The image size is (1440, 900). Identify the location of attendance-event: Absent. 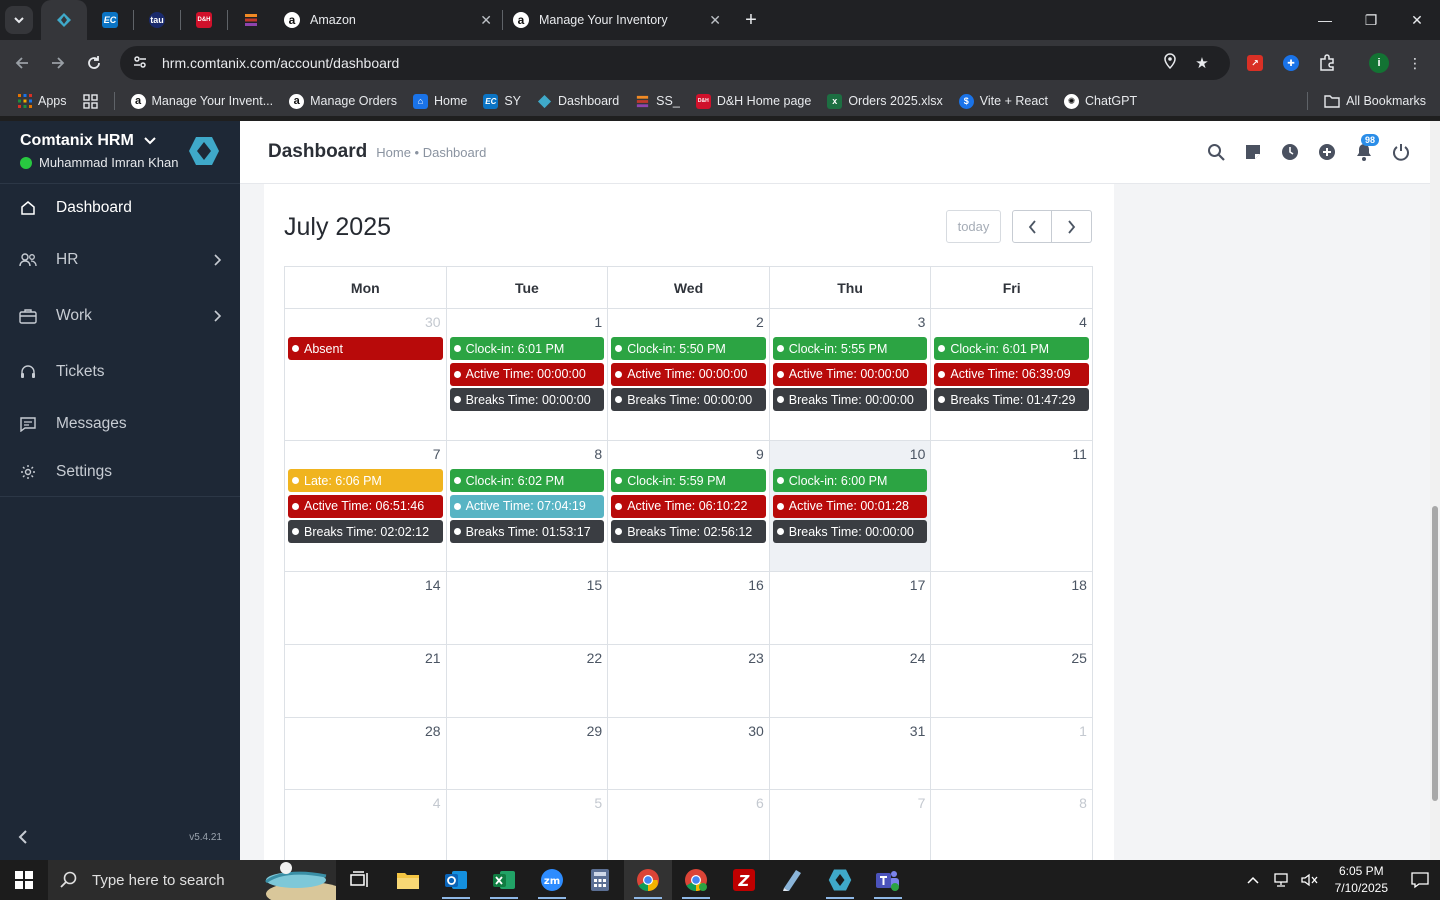
(365, 348).